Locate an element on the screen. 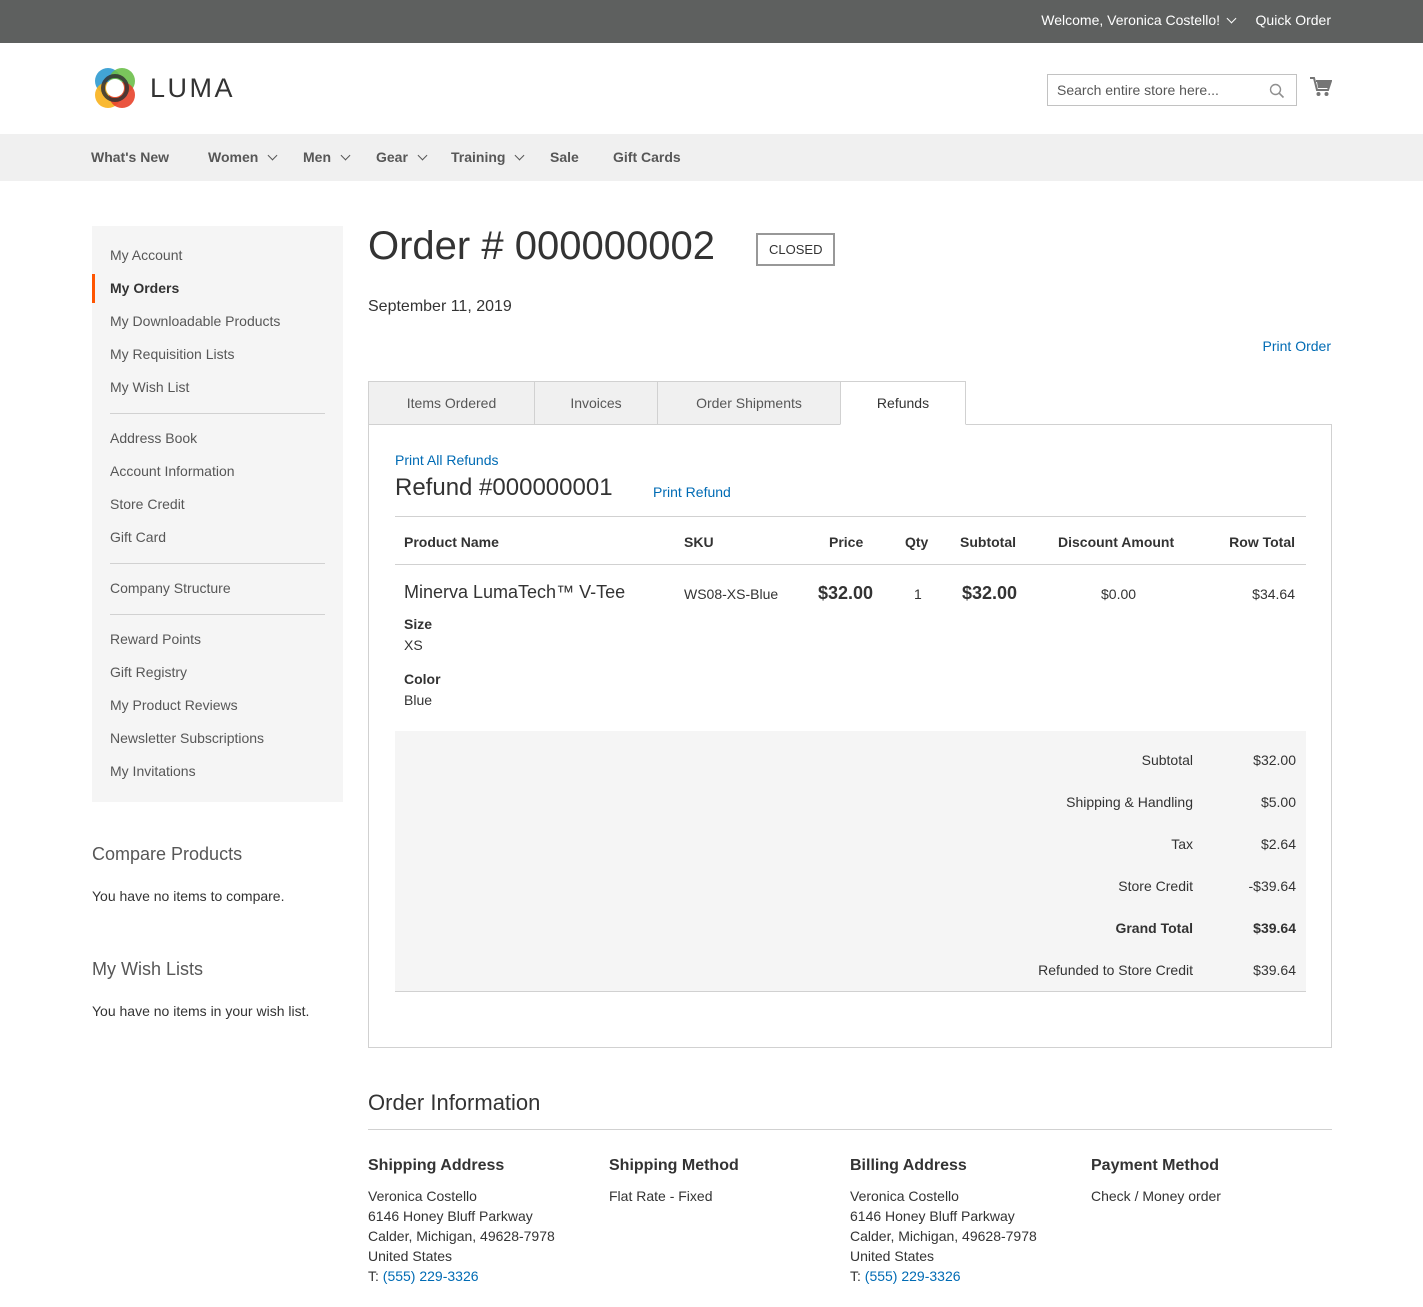  sidebar-item-downloadable-products: My Downloadable Products is located at coordinates (195, 321).